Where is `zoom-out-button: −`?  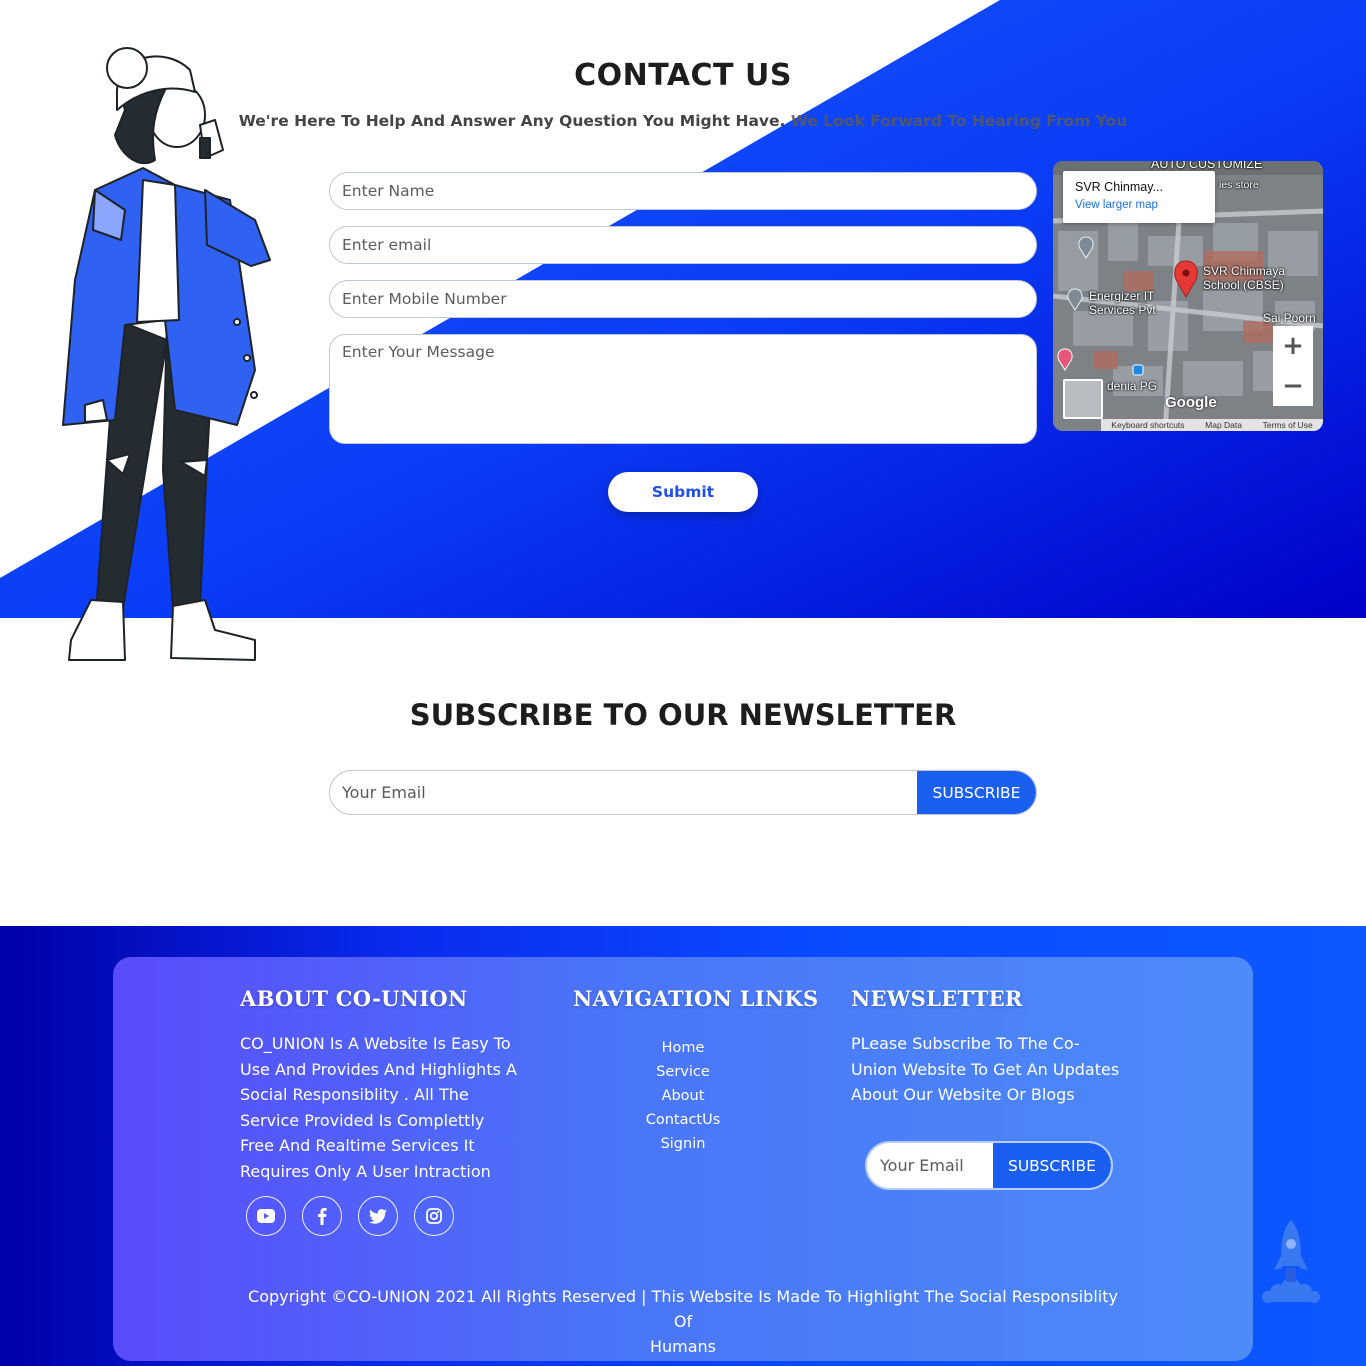 zoom-out-button: − is located at coordinates (1293, 386).